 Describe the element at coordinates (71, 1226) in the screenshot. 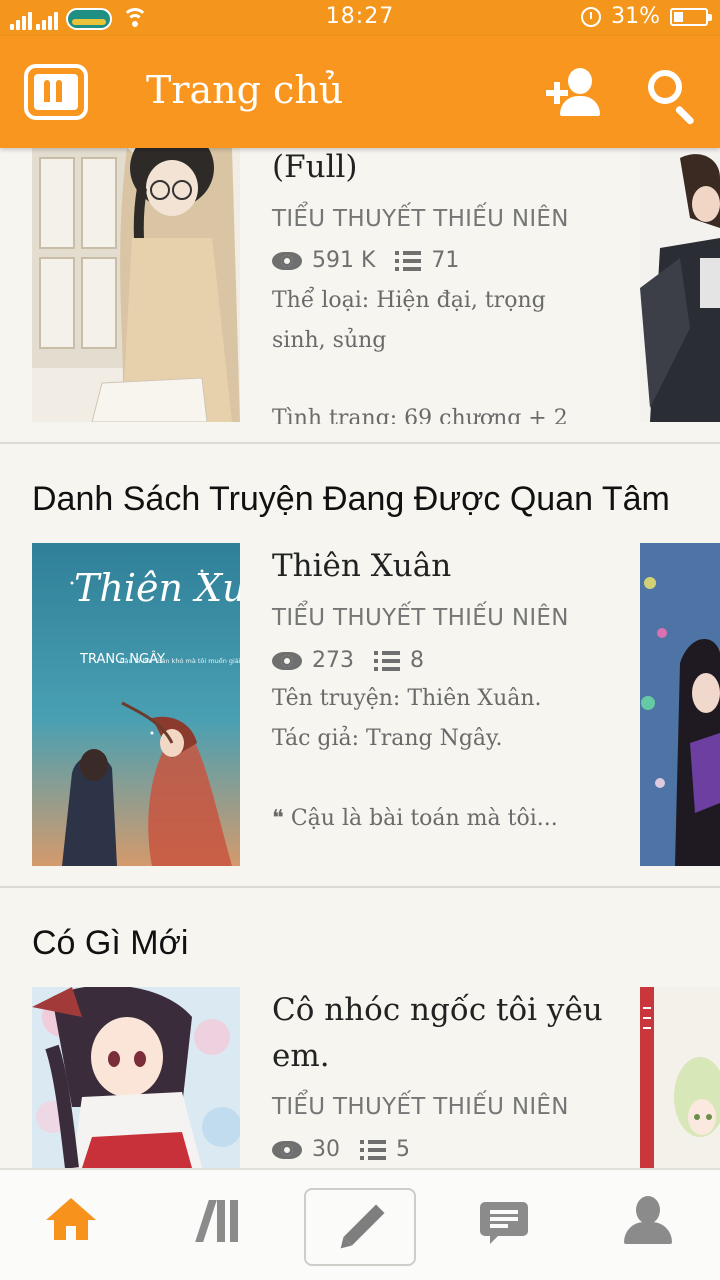

I see `nav-home-button` at that location.